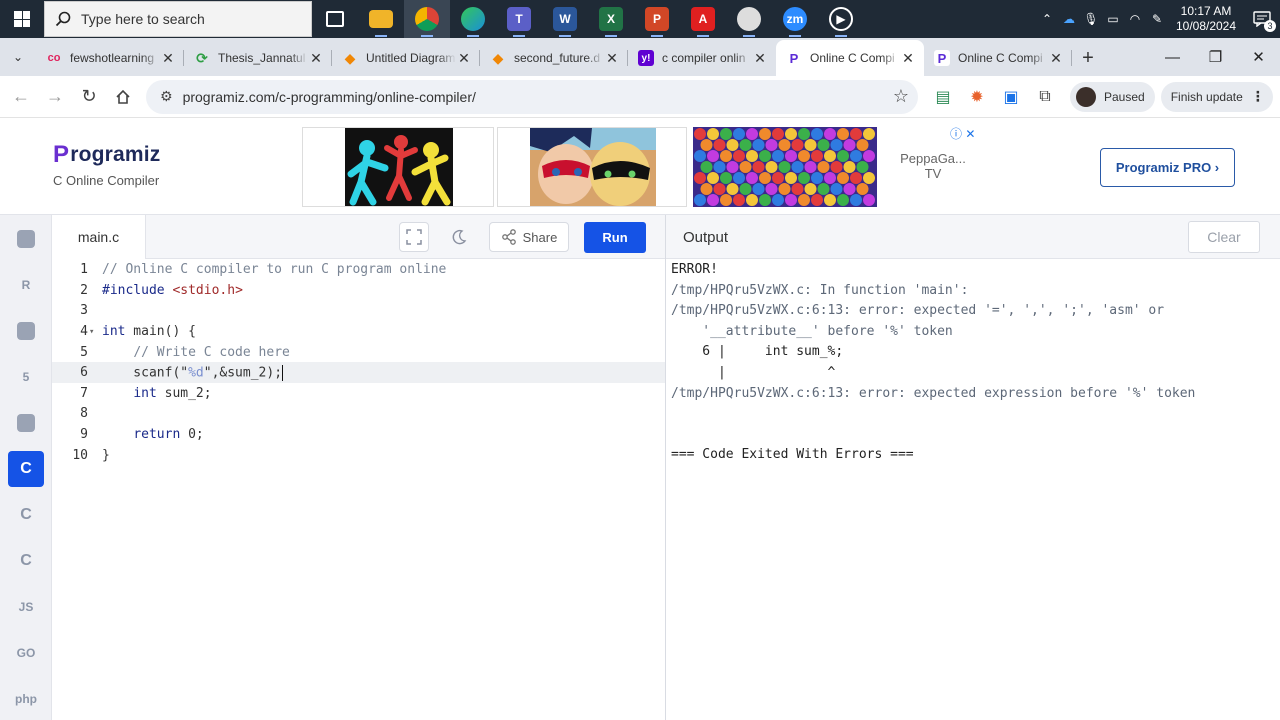 This screenshot has width=1280, height=720. I want to click on share-button: Share, so click(529, 237).